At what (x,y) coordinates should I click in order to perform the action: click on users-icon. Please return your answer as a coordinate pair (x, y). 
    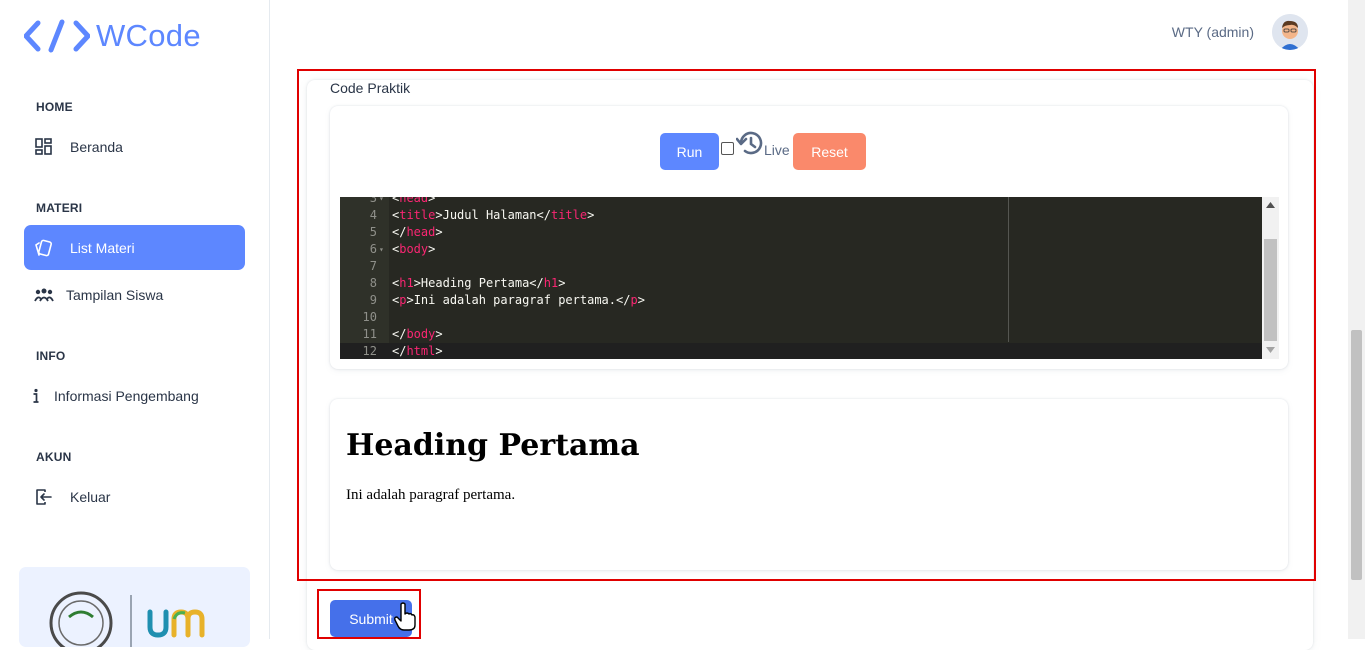
    Looking at the image, I should click on (44, 295).